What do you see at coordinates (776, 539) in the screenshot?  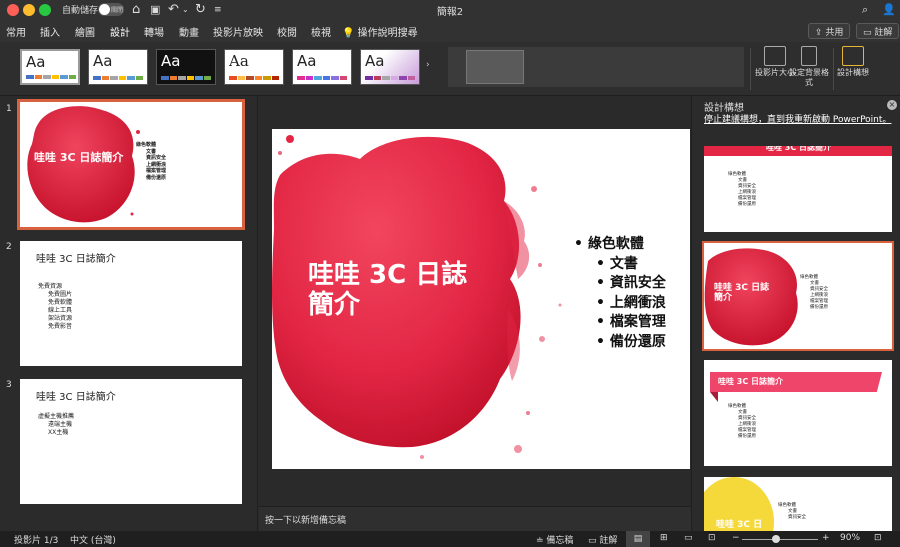 I see `zoom-slider-handle` at bounding box center [776, 539].